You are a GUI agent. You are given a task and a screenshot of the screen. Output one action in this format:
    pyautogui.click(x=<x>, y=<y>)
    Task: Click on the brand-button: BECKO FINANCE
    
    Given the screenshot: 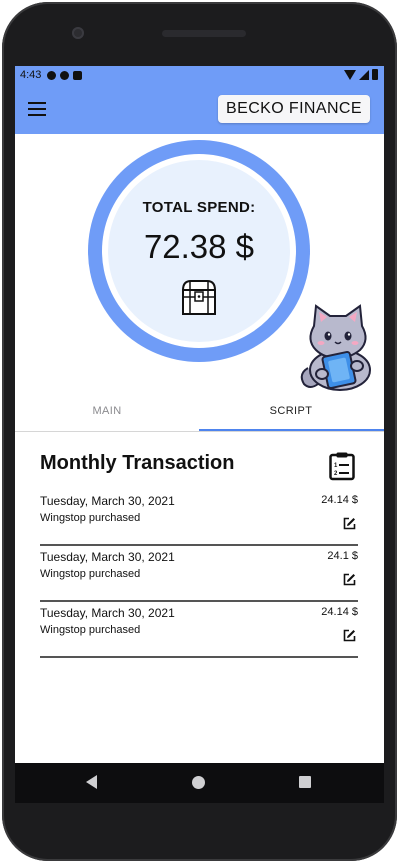 What is the action you would take?
    pyautogui.click(x=294, y=109)
    